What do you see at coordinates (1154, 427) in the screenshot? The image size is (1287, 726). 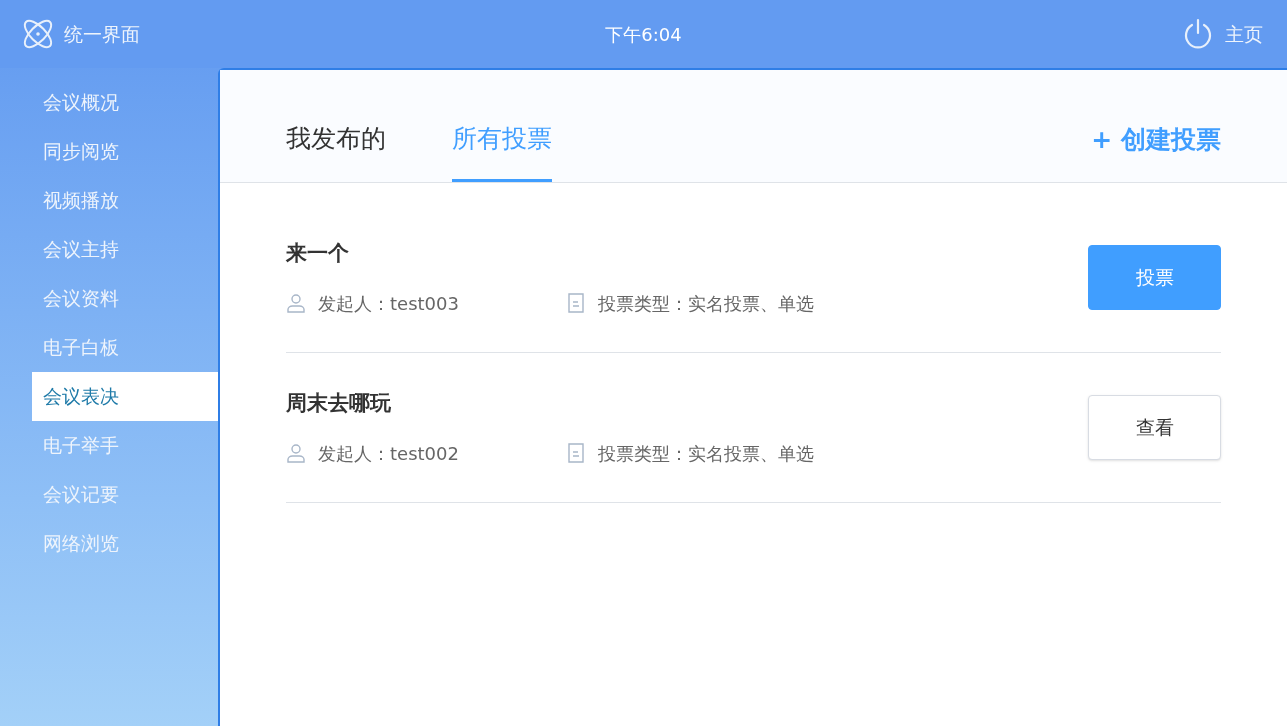 I see `view-button: 查看` at bounding box center [1154, 427].